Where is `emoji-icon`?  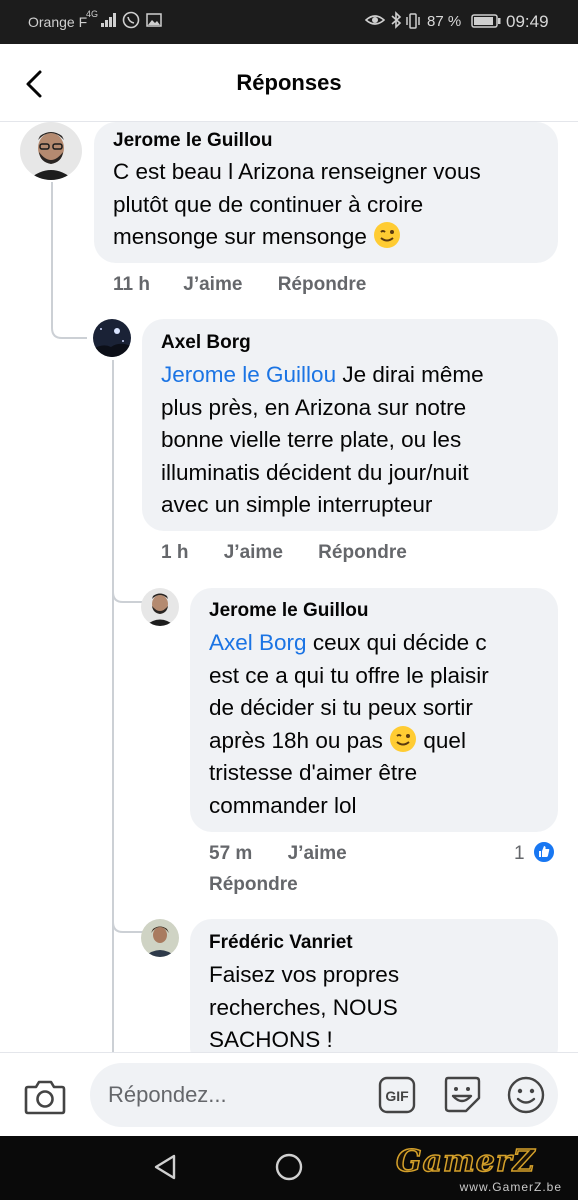
emoji-icon is located at coordinates (526, 1095).